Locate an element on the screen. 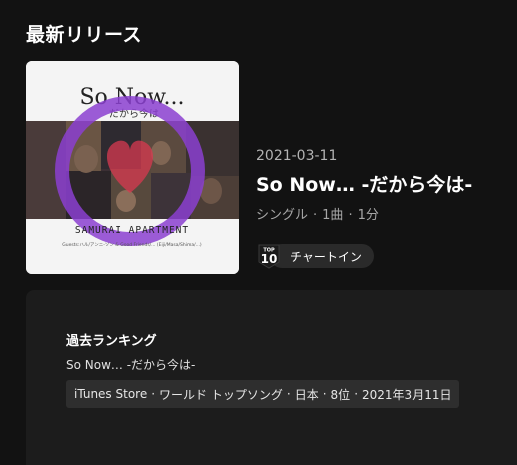  chart-in-badge: TOP 10 チャートイン is located at coordinates (315, 256).